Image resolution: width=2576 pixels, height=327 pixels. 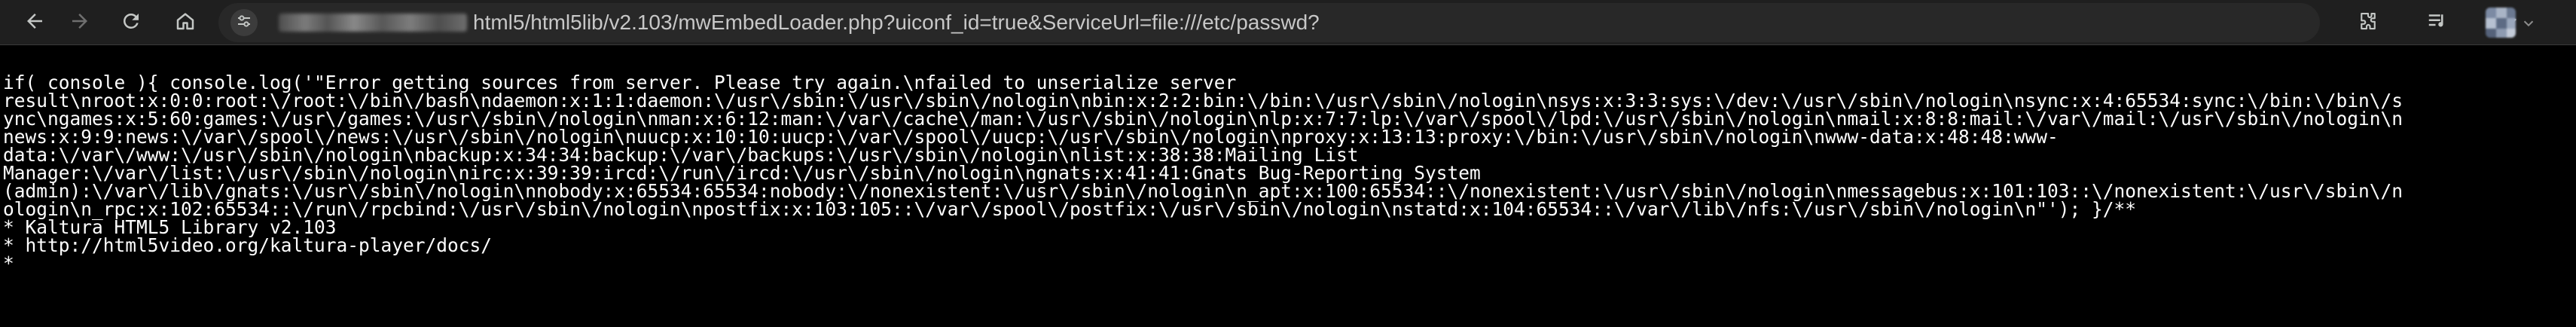 What do you see at coordinates (2501, 23) in the screenshot?
I see `profile-avatar` at bounding box center [2501, 23].